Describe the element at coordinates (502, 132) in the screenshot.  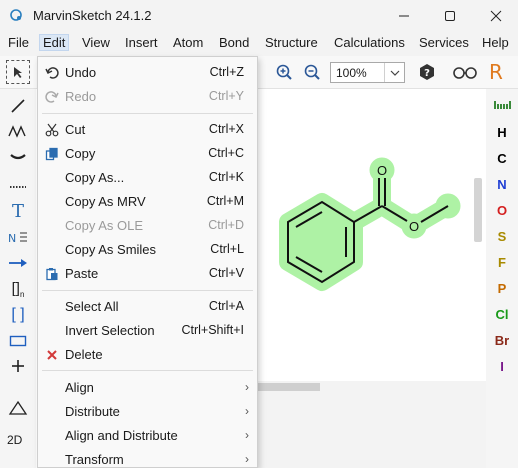
I see `element-H: H` at that location.